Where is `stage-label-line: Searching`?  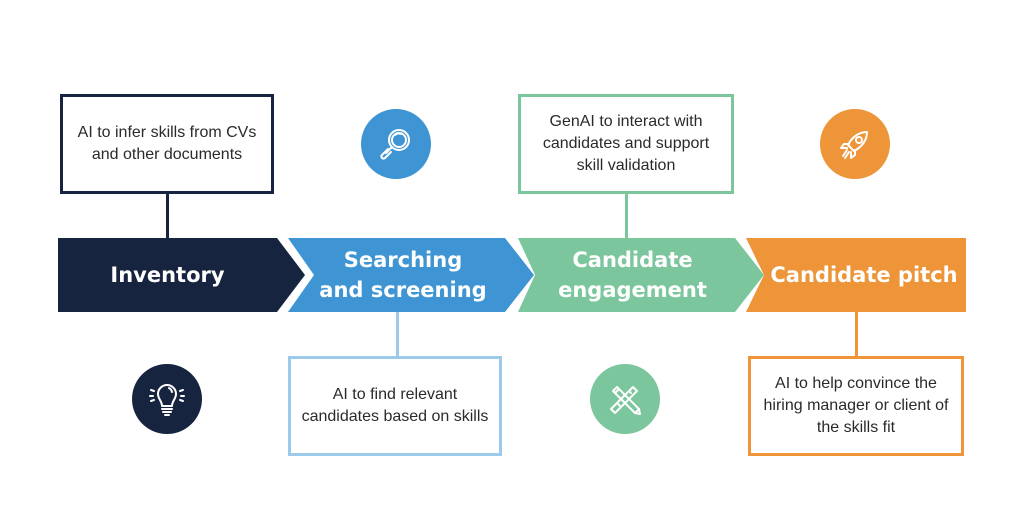 stage-label-line: Searching is located at coordinates (403, 260).